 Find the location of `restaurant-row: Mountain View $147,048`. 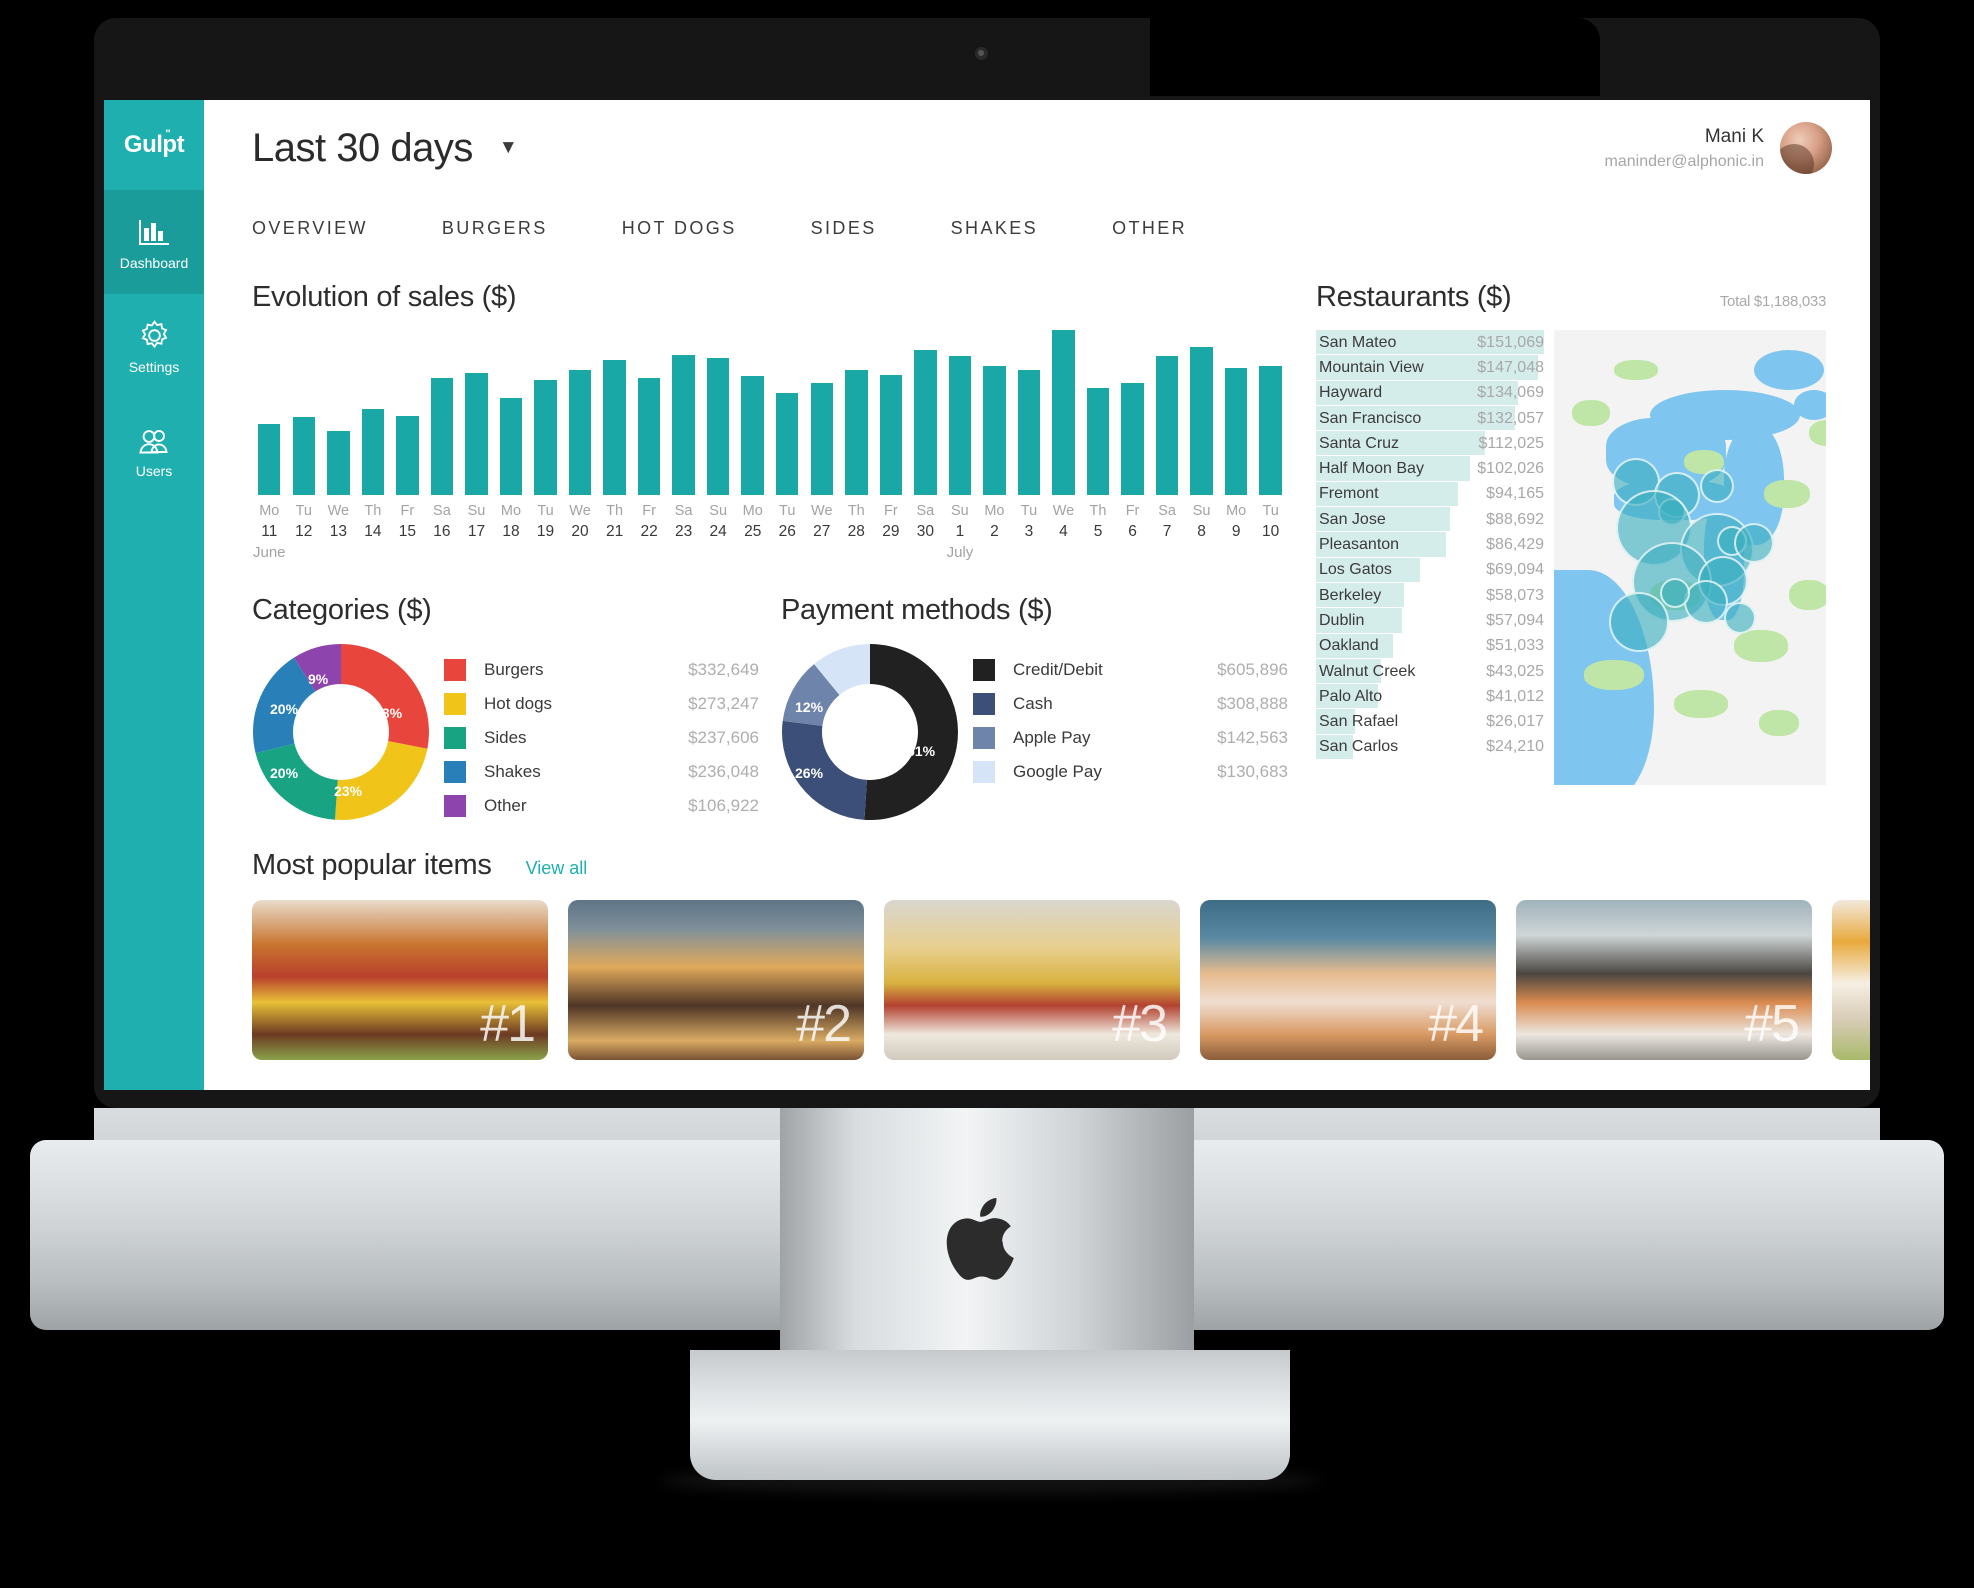

restaurant-row: Mountain View $147,048 is located at coordinates (1430, 367).